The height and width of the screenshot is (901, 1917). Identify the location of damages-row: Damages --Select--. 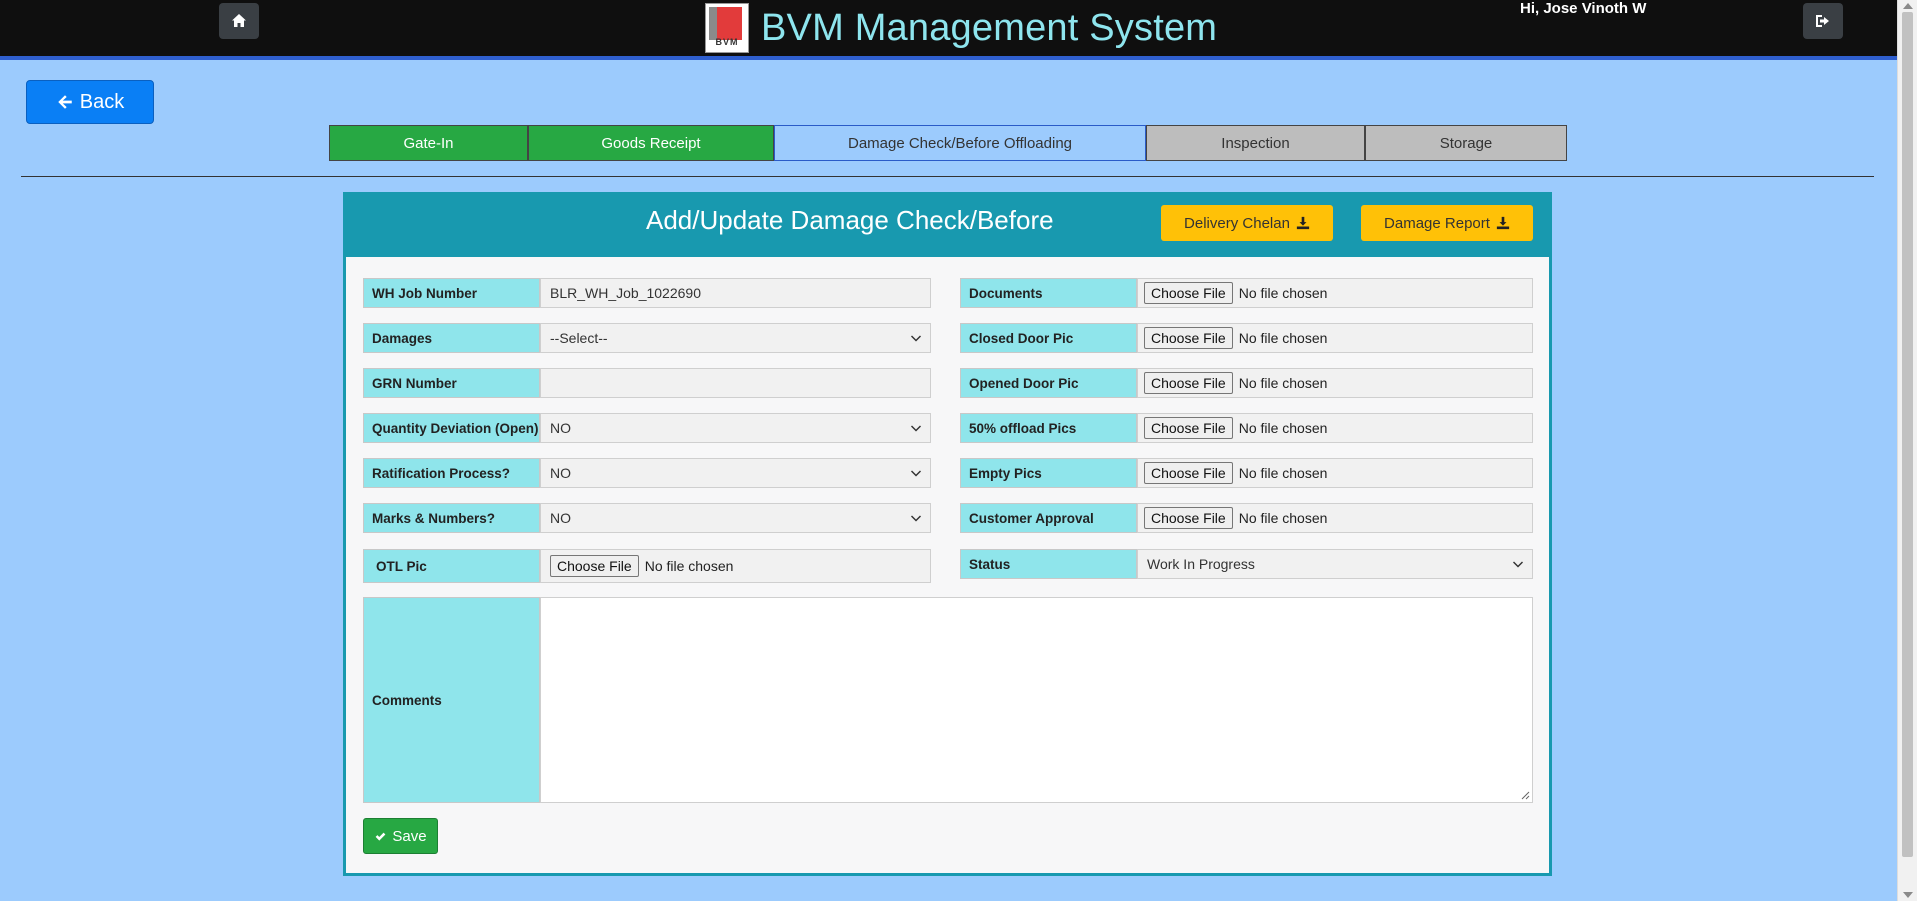
(647, 338).